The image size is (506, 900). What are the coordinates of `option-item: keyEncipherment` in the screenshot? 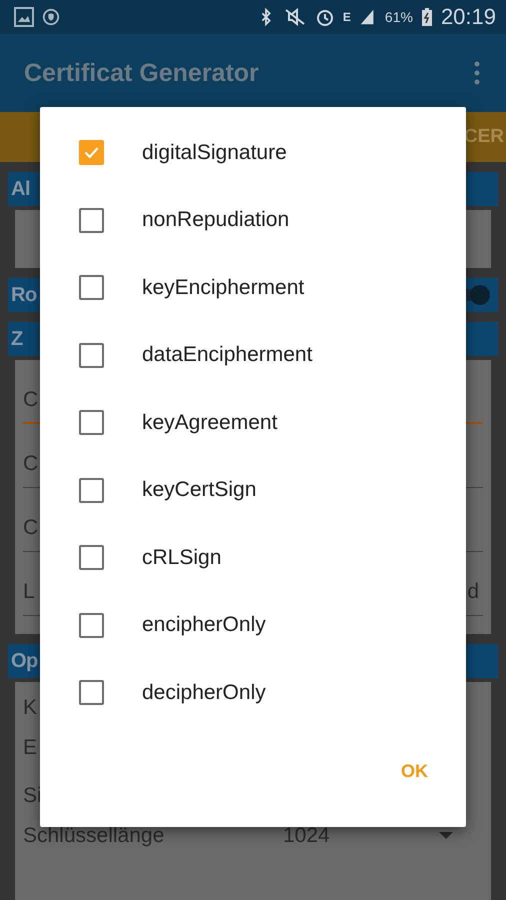 It's located at (253, 288).